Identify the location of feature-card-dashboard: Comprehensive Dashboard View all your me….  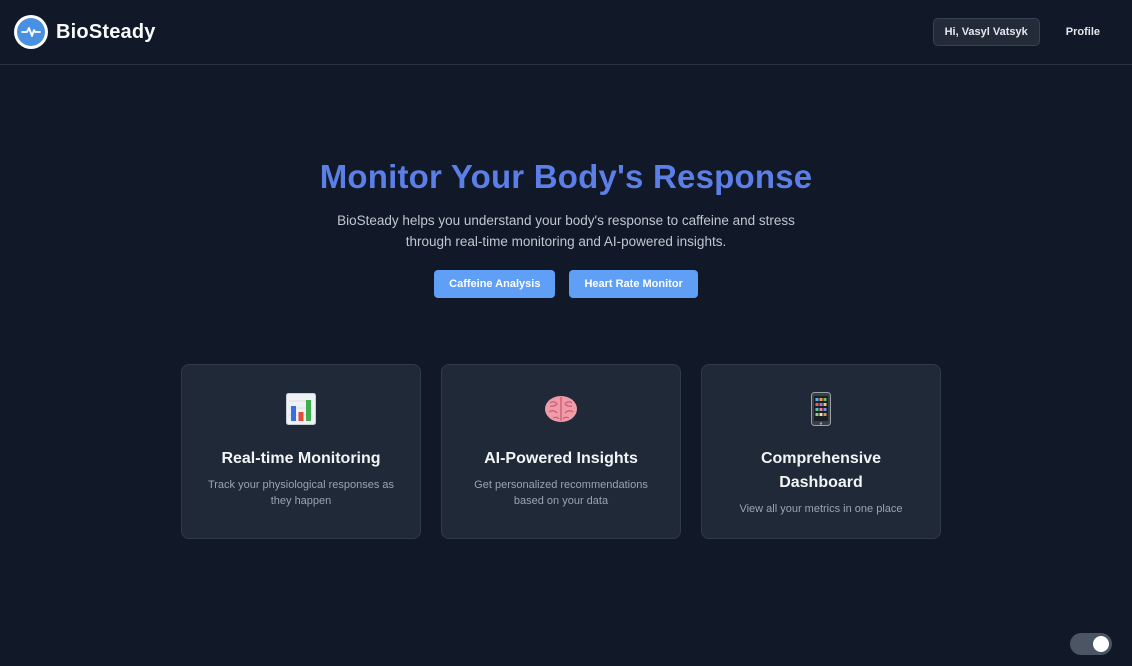
(821, 451).